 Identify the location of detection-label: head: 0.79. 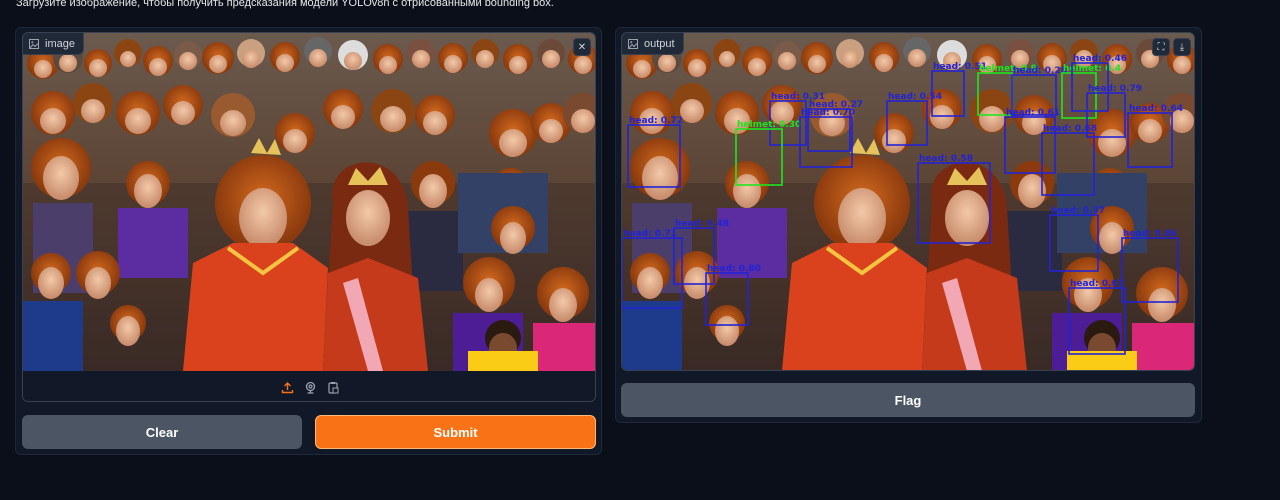
(1115, 89).